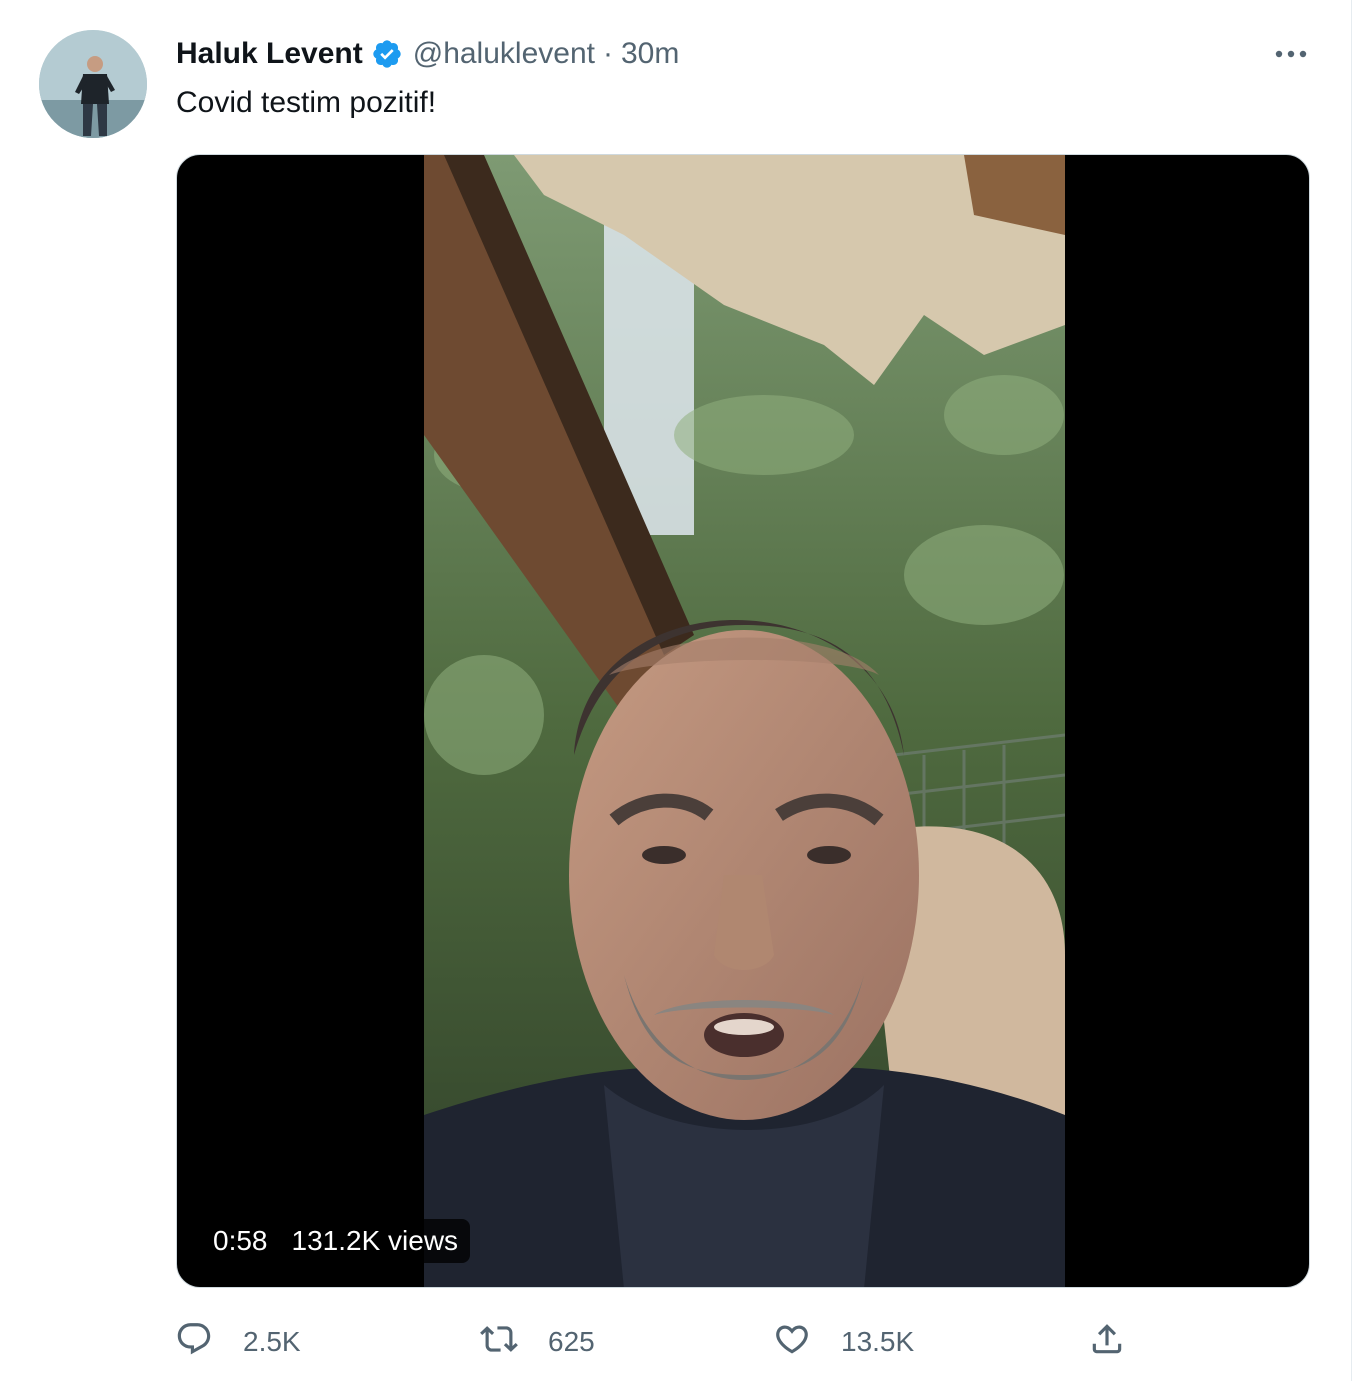 The width and height of the screenshot is (1352, 1381). I want to click on tweet-header: Haluk Levent @haluklevent · 30m, so click(427, 54).